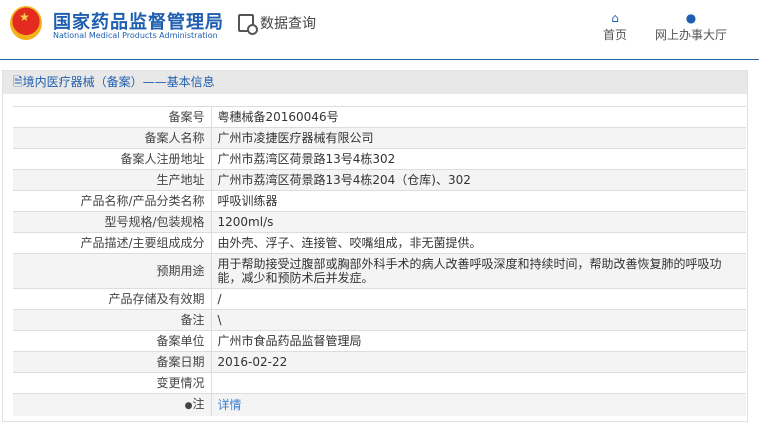  Describe the element at coordinates (112, 341) in the screenshot. I see `row-label: 备案单位` at that location.